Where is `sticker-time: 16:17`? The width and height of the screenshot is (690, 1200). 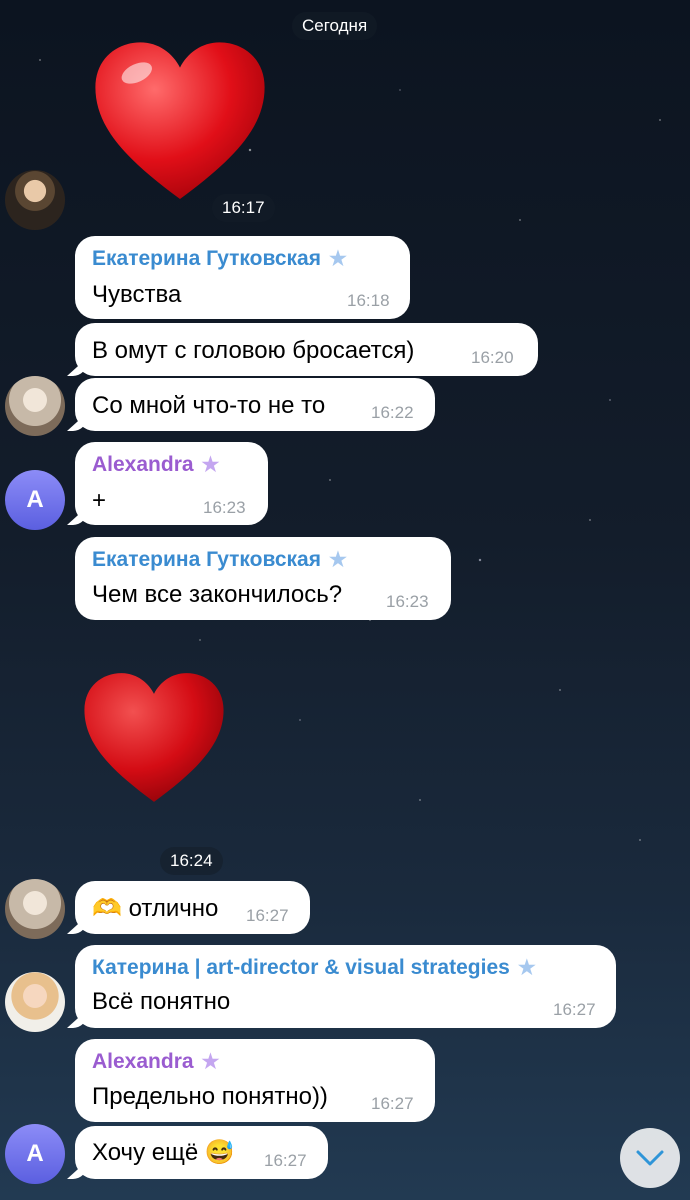
sticker-time: 16:17 is located at coordinates (243, 208).